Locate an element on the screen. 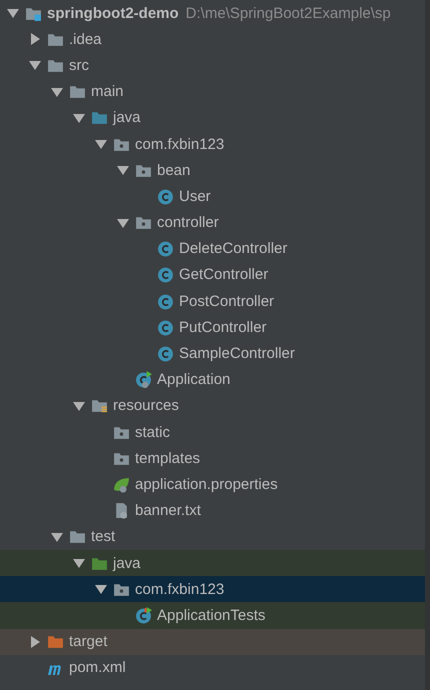 The image size is (430, 690). tree-row: target is located at coordinates (212, 641).